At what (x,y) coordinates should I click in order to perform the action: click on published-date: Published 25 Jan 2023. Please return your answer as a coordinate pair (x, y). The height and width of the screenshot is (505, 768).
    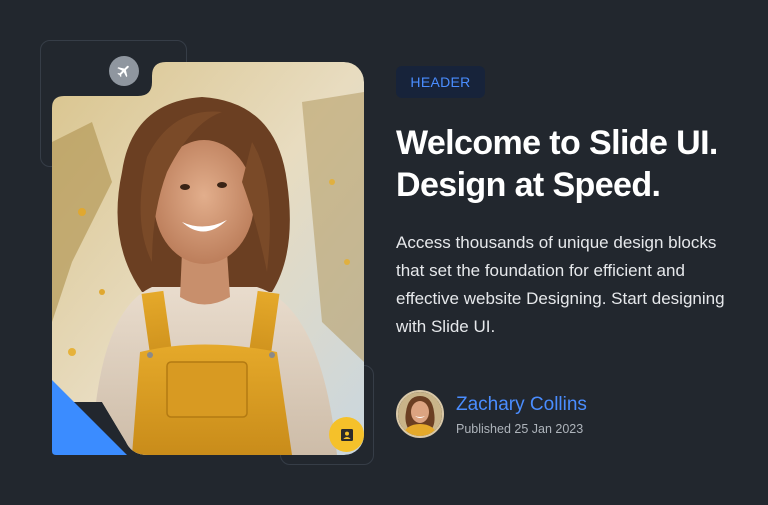
    Looking at the image, I should click on (520, 429).